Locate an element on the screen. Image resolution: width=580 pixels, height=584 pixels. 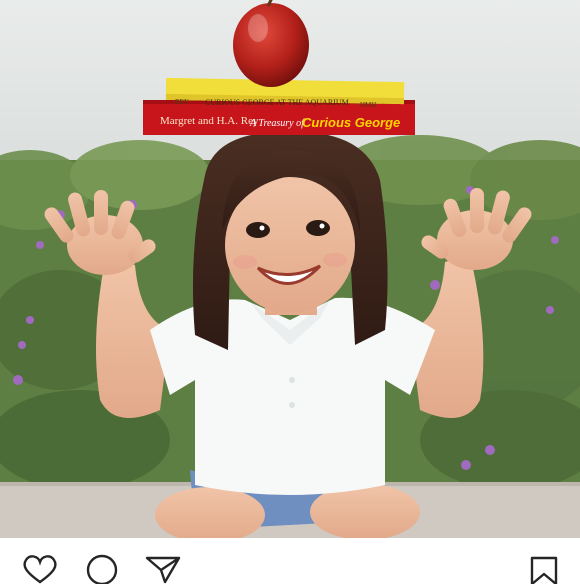
post-action-bar is located at coordinates (290, 561).